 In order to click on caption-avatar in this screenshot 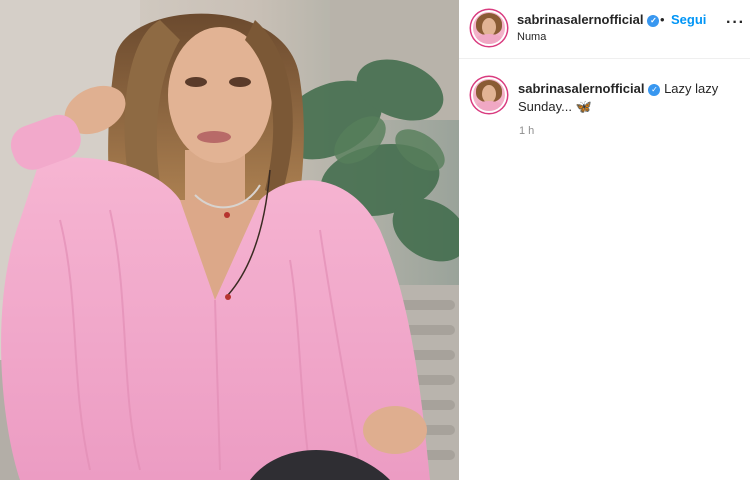, I will do `click(489, 95)`.